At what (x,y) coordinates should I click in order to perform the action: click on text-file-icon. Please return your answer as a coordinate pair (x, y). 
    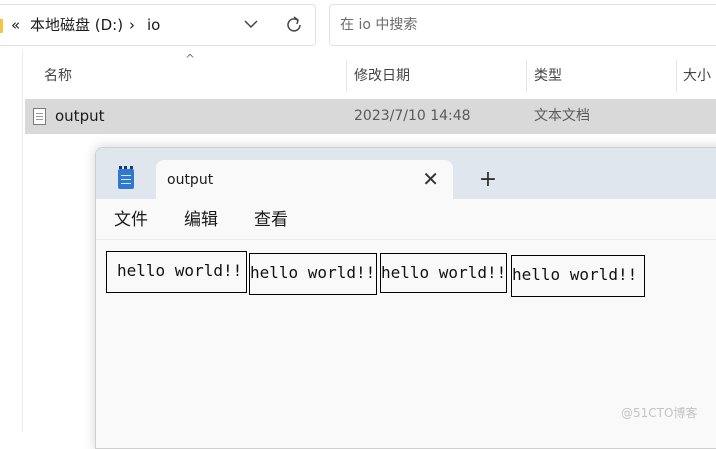
    Looking at the image, I should click on (39, 116).